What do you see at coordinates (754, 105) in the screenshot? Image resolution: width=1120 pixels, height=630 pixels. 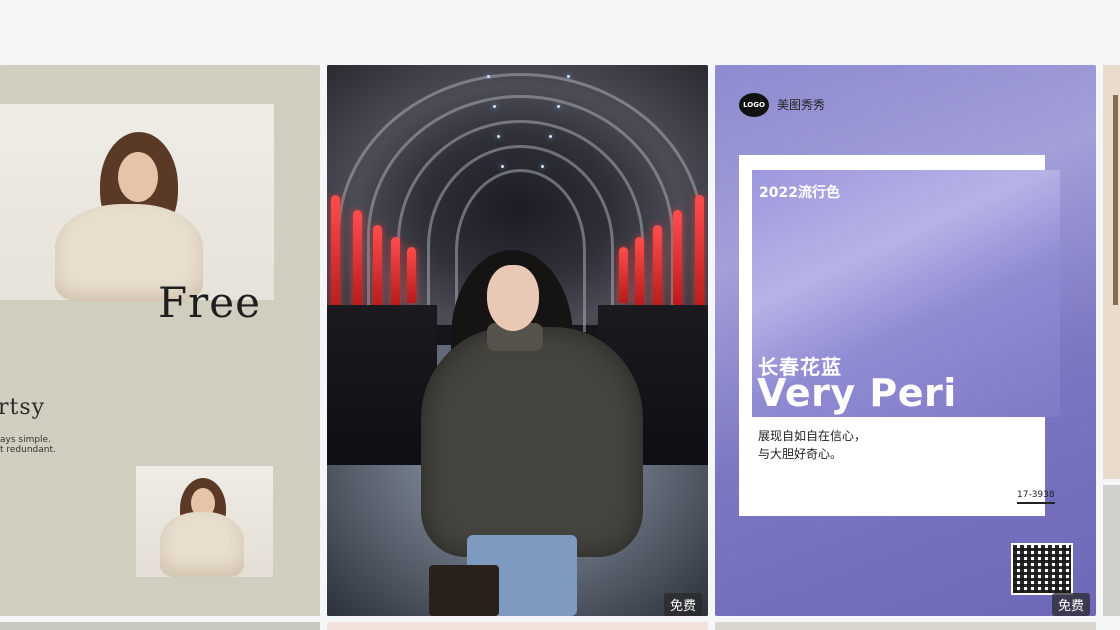 I see `brand-logo: LOGO` at bounding box center [754, 105].